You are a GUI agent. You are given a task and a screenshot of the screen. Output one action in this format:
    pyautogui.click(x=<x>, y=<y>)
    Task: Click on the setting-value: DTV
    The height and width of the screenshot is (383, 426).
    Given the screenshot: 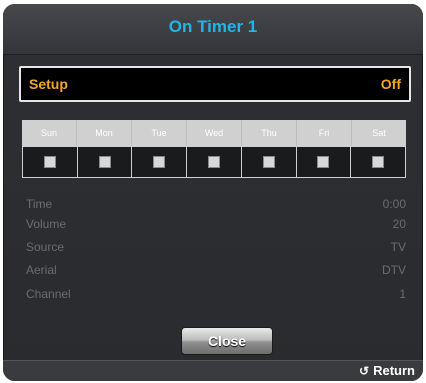 What is the action you would take?
    pyautogui.click(x=394, y=270)
    